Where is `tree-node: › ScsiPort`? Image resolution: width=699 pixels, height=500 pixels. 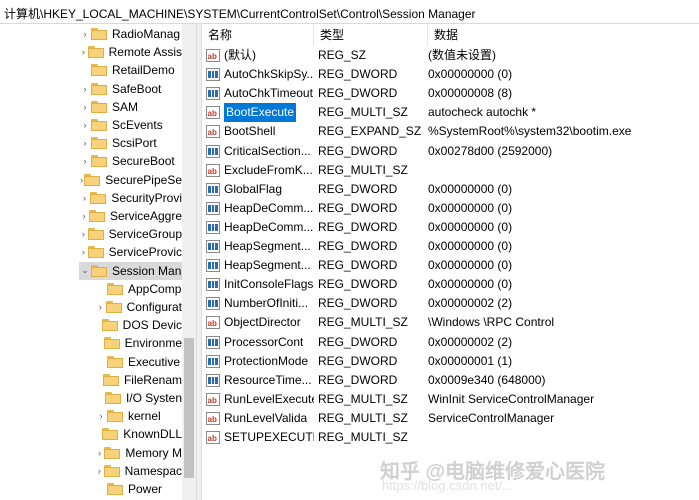 tree-node: › ScsiPort is located at coordinates (130, 143).